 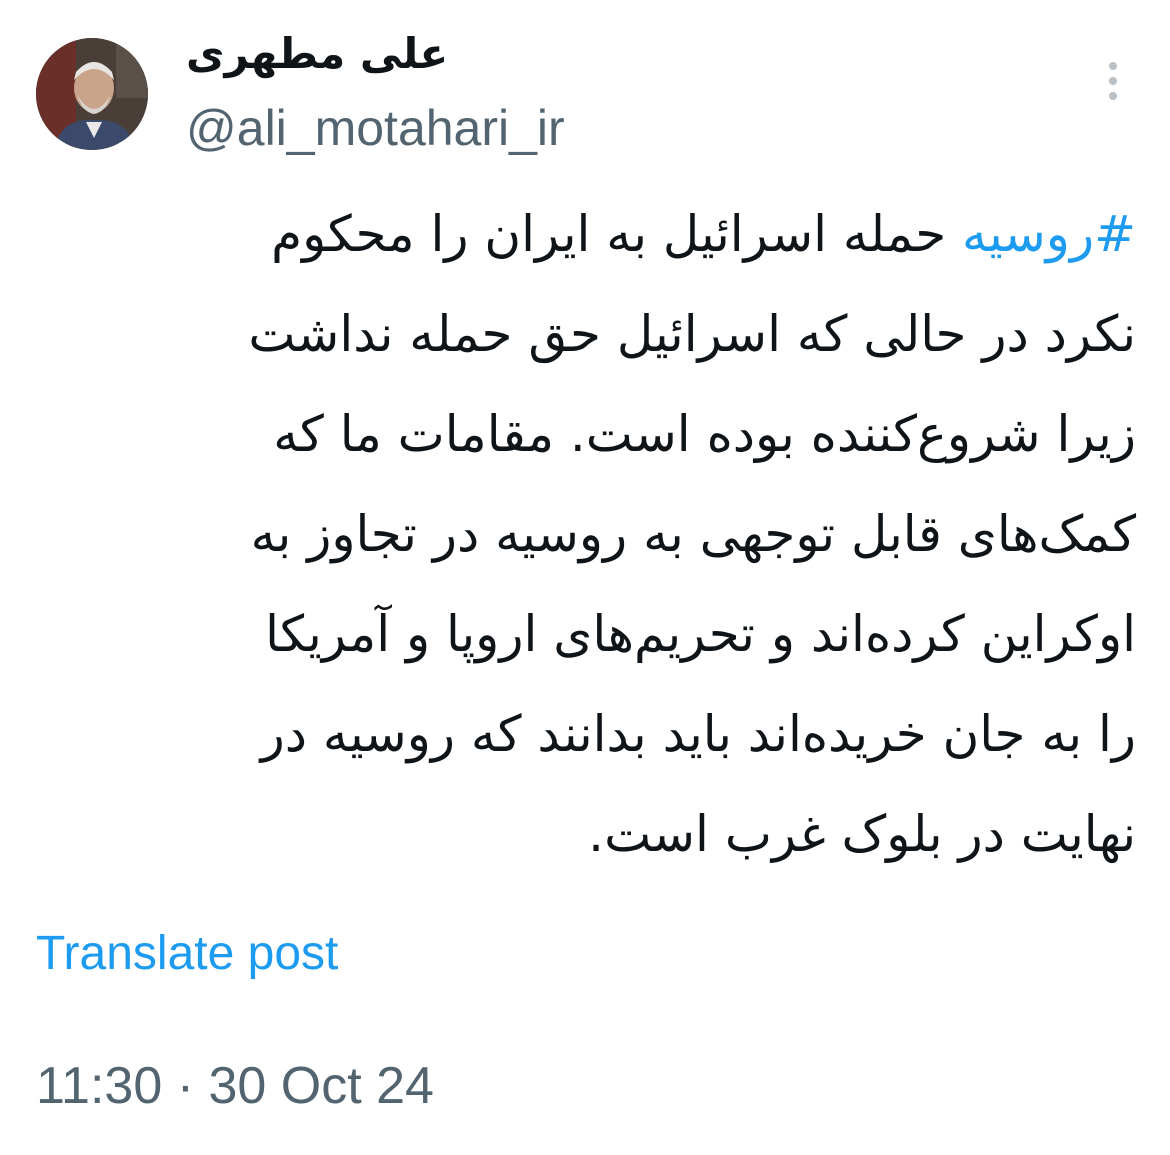 What do you see at coordinates (692, 334) in the screenshot?
I see `tweet-line: نکرد در حالی که اسرائیل حق حمله نداشت` at bounding box center [692, 334].